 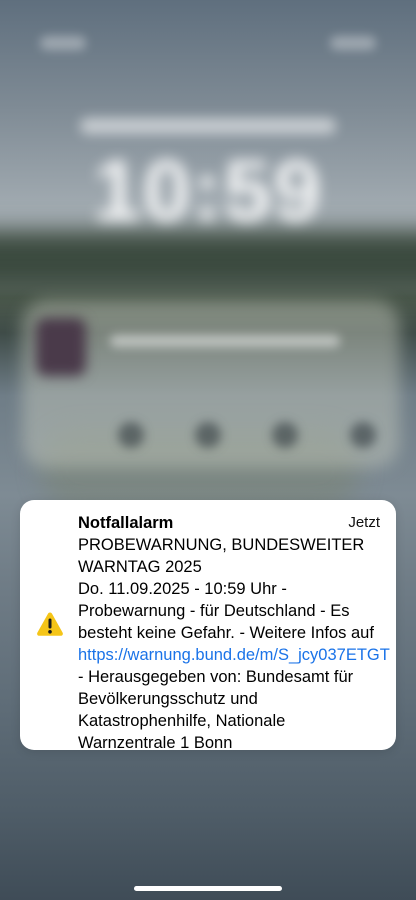 What do you see at coordinates (126, 523) in the screenshot?
I see `notification-app-title: Notfallalarm` at bounding box center [126, 523].